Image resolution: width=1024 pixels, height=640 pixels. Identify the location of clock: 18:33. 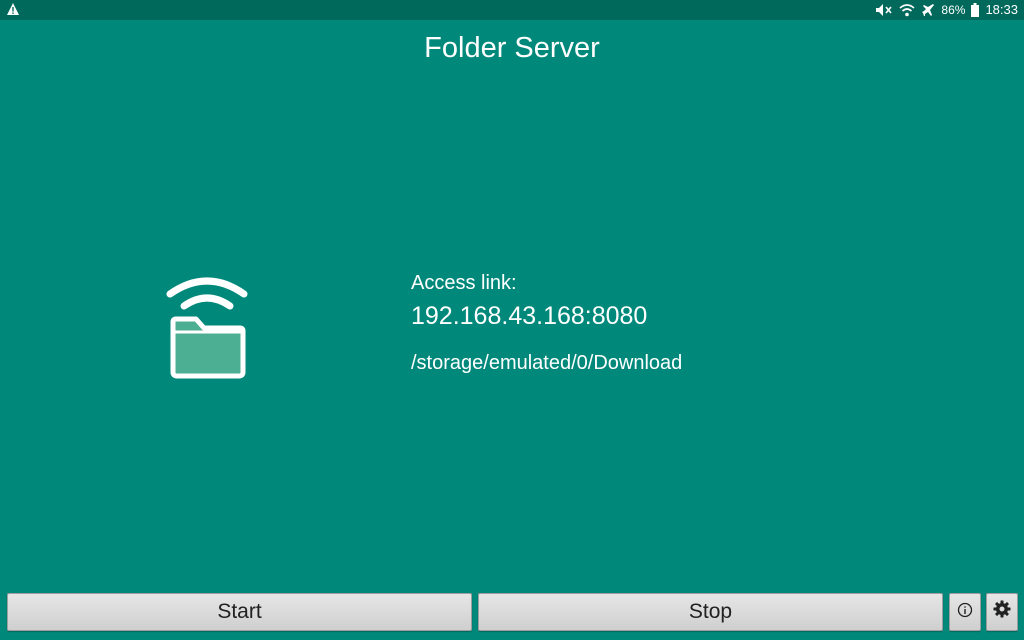
(1001, 9).